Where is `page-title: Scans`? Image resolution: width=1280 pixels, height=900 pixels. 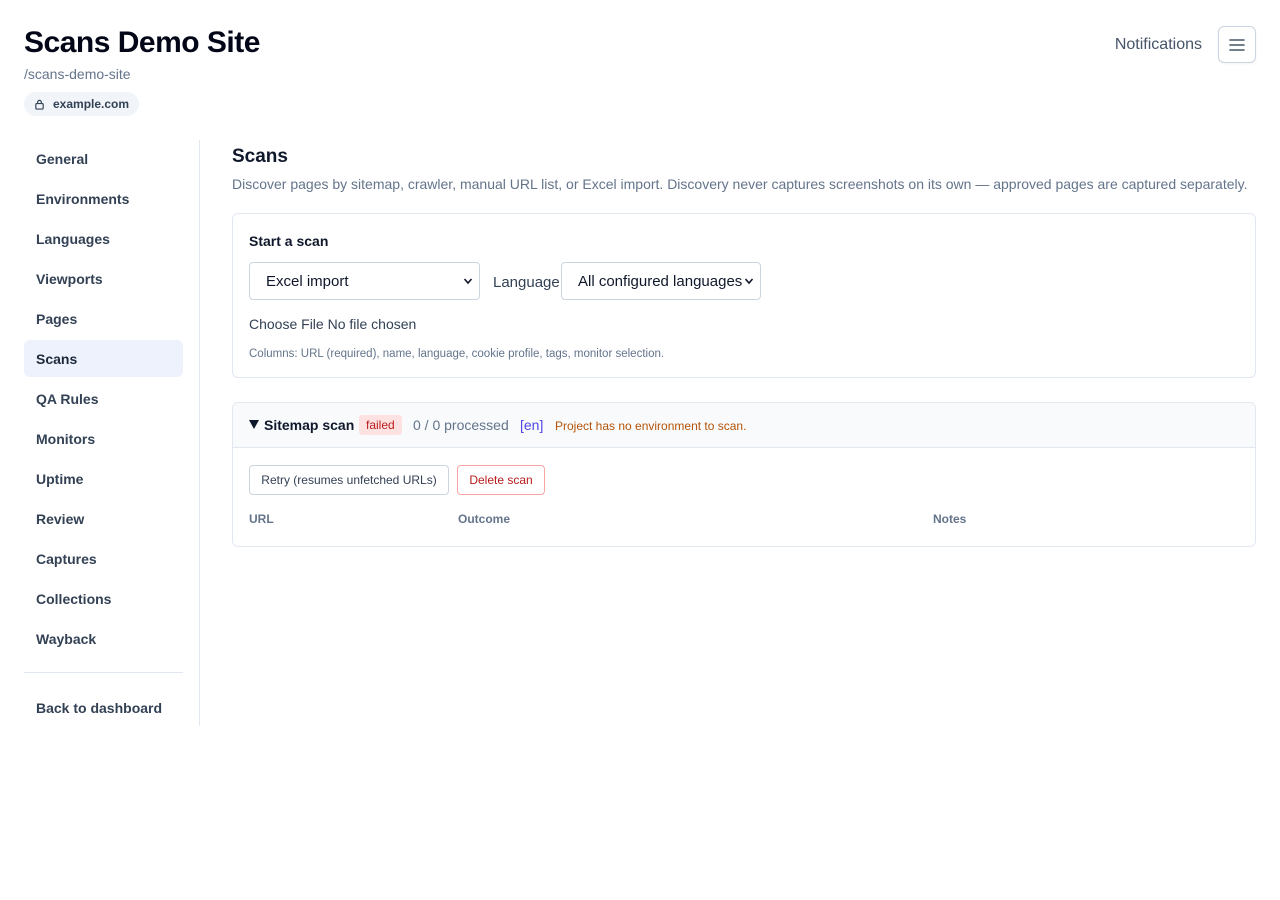 page-title: Scans is located at coordinates (260, 156).